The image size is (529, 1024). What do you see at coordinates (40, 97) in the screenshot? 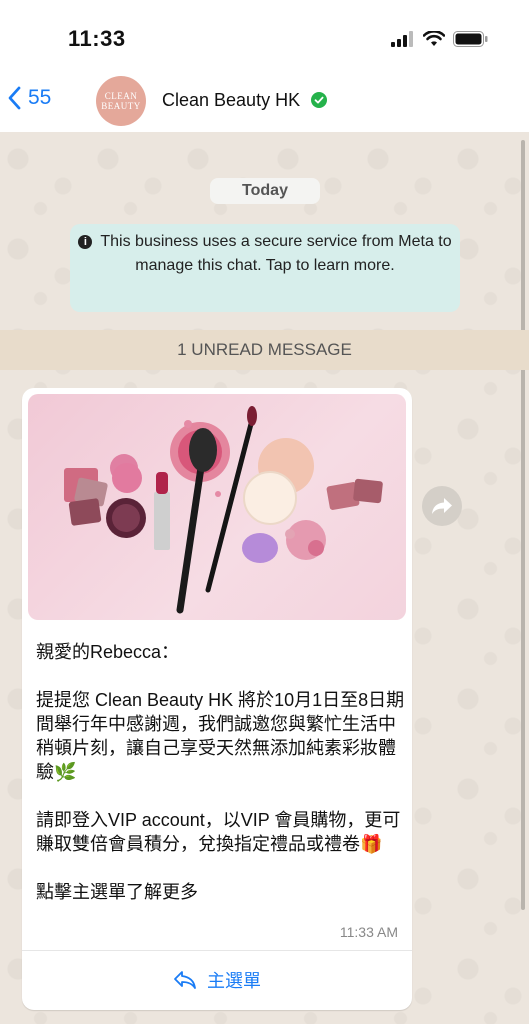
I see `unread-count: 55` at bounding box center [40, 97].